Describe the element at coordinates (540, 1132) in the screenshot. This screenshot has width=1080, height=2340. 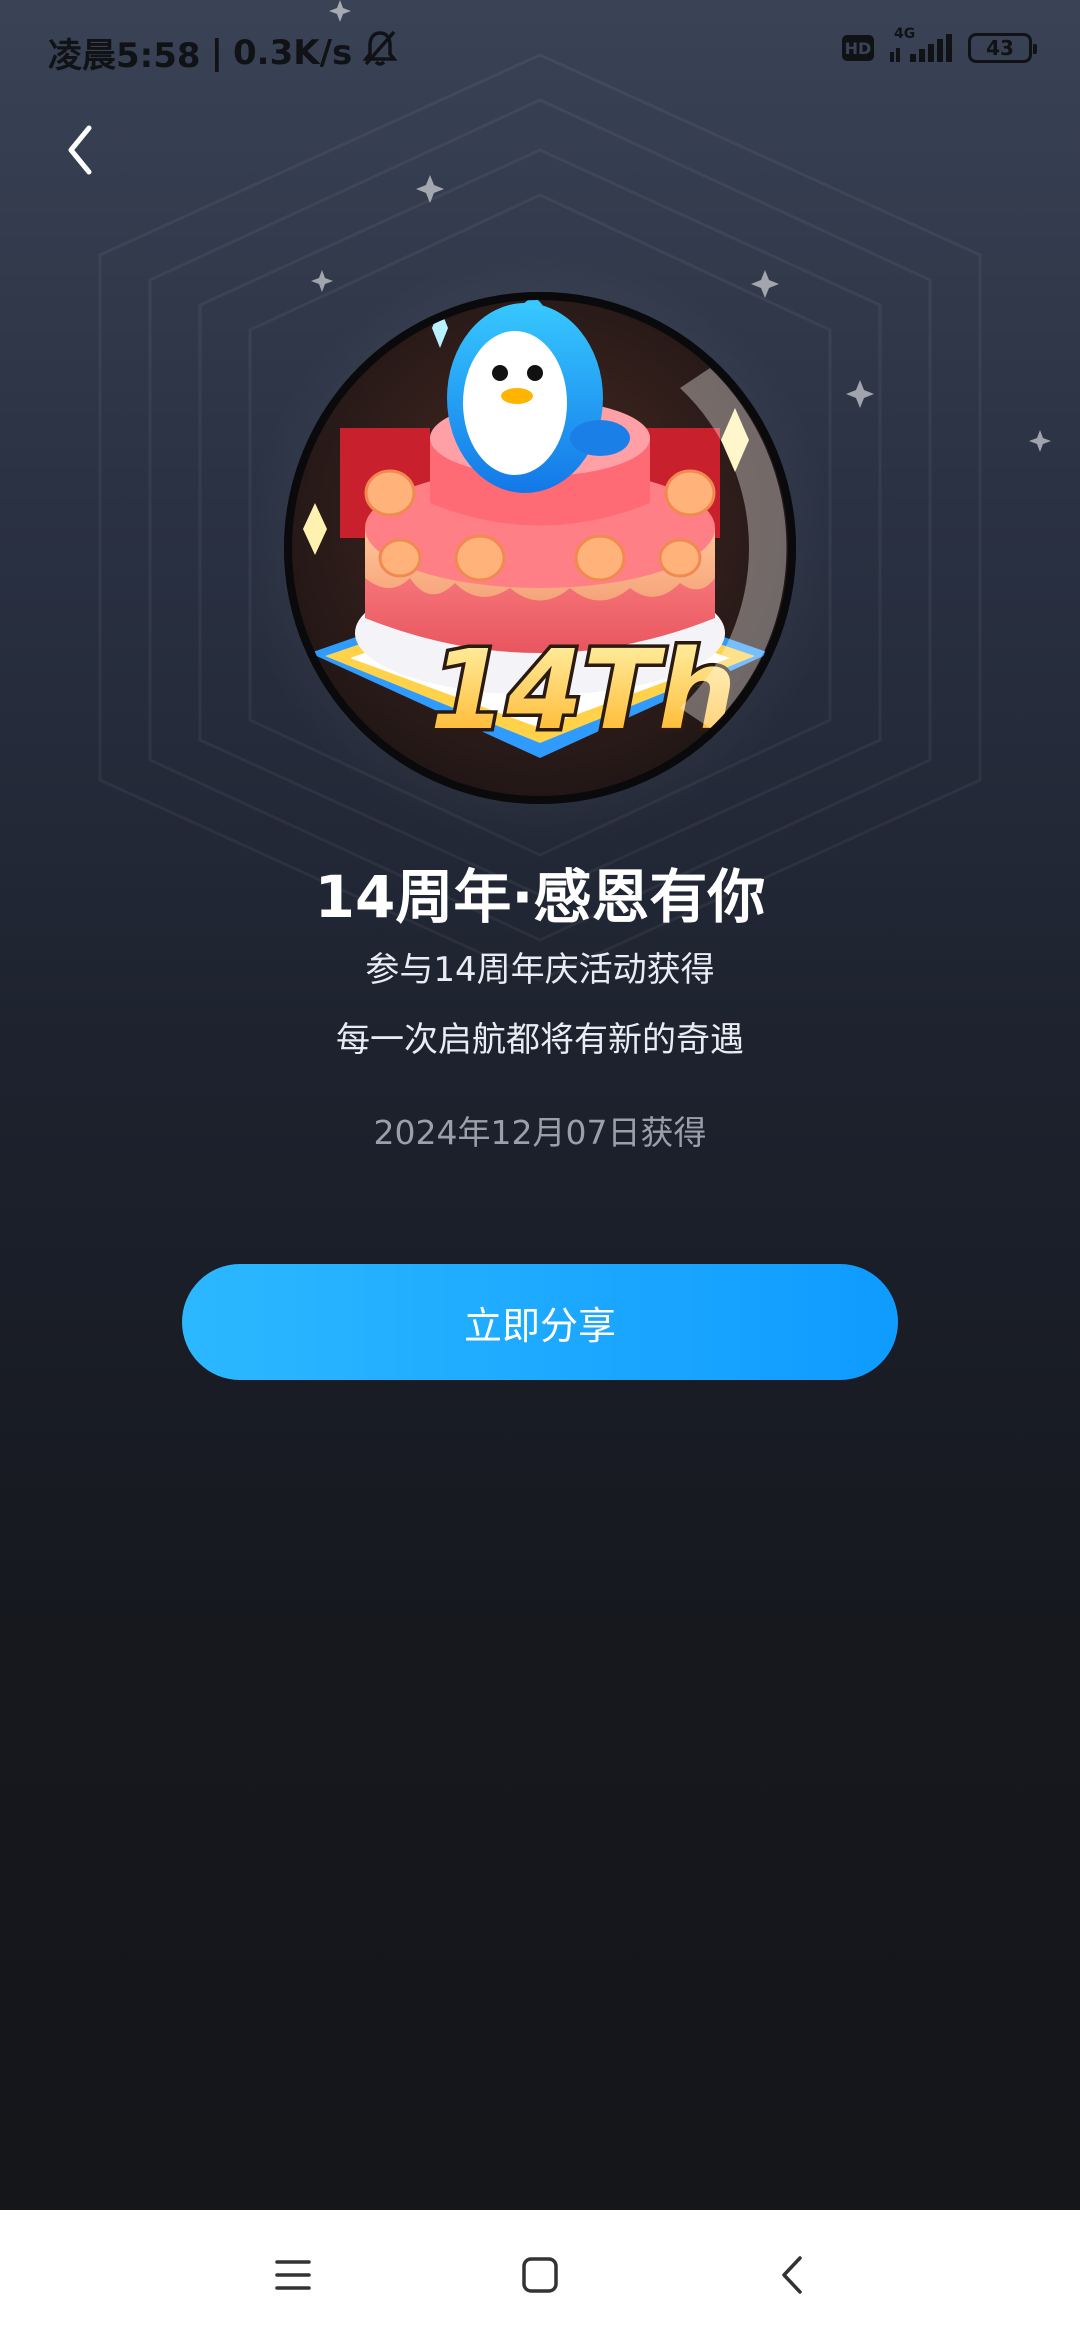
I see `obtained-date: 2024年12月07日获得` at that location.